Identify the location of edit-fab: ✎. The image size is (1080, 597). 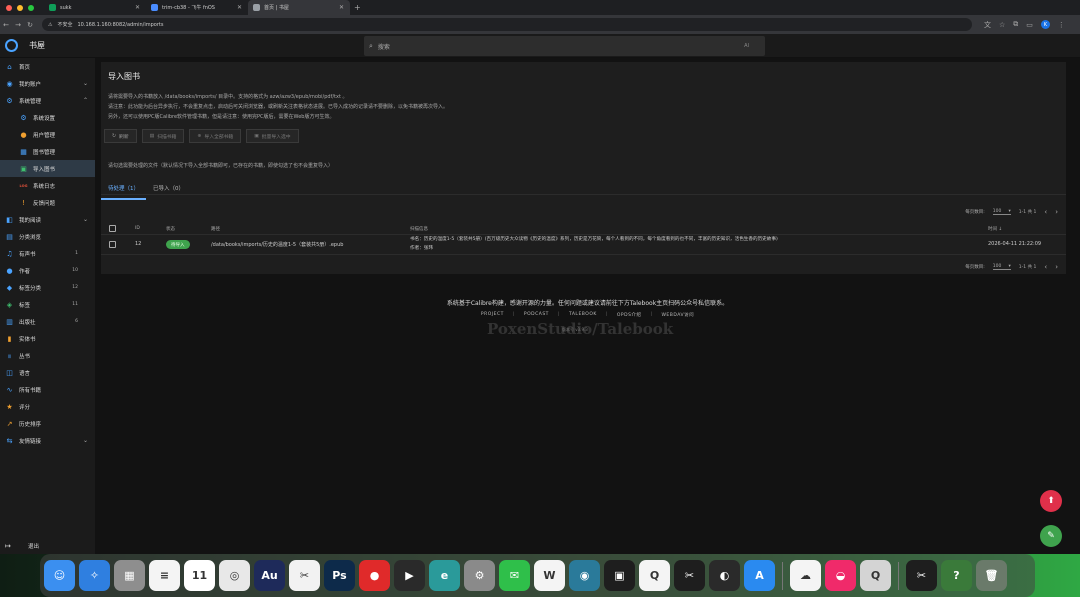
(1051, 536).